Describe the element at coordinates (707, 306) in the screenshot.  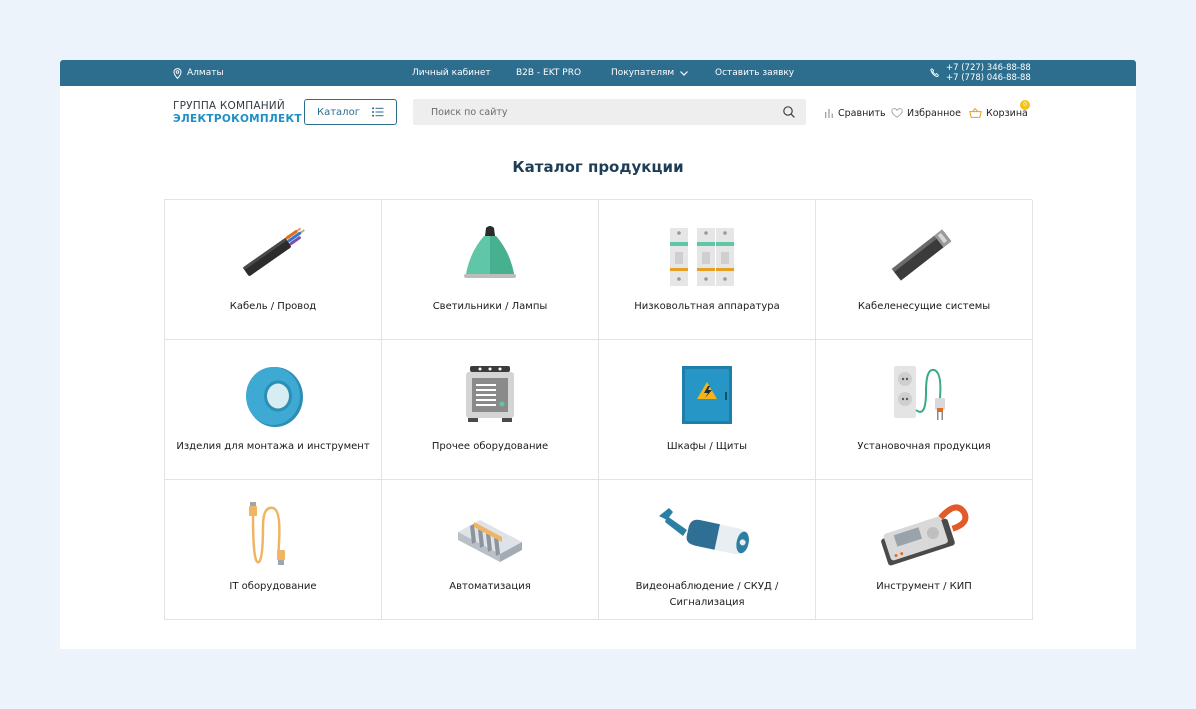
I see `category-label: Низковольтная аппаратура` at that location.